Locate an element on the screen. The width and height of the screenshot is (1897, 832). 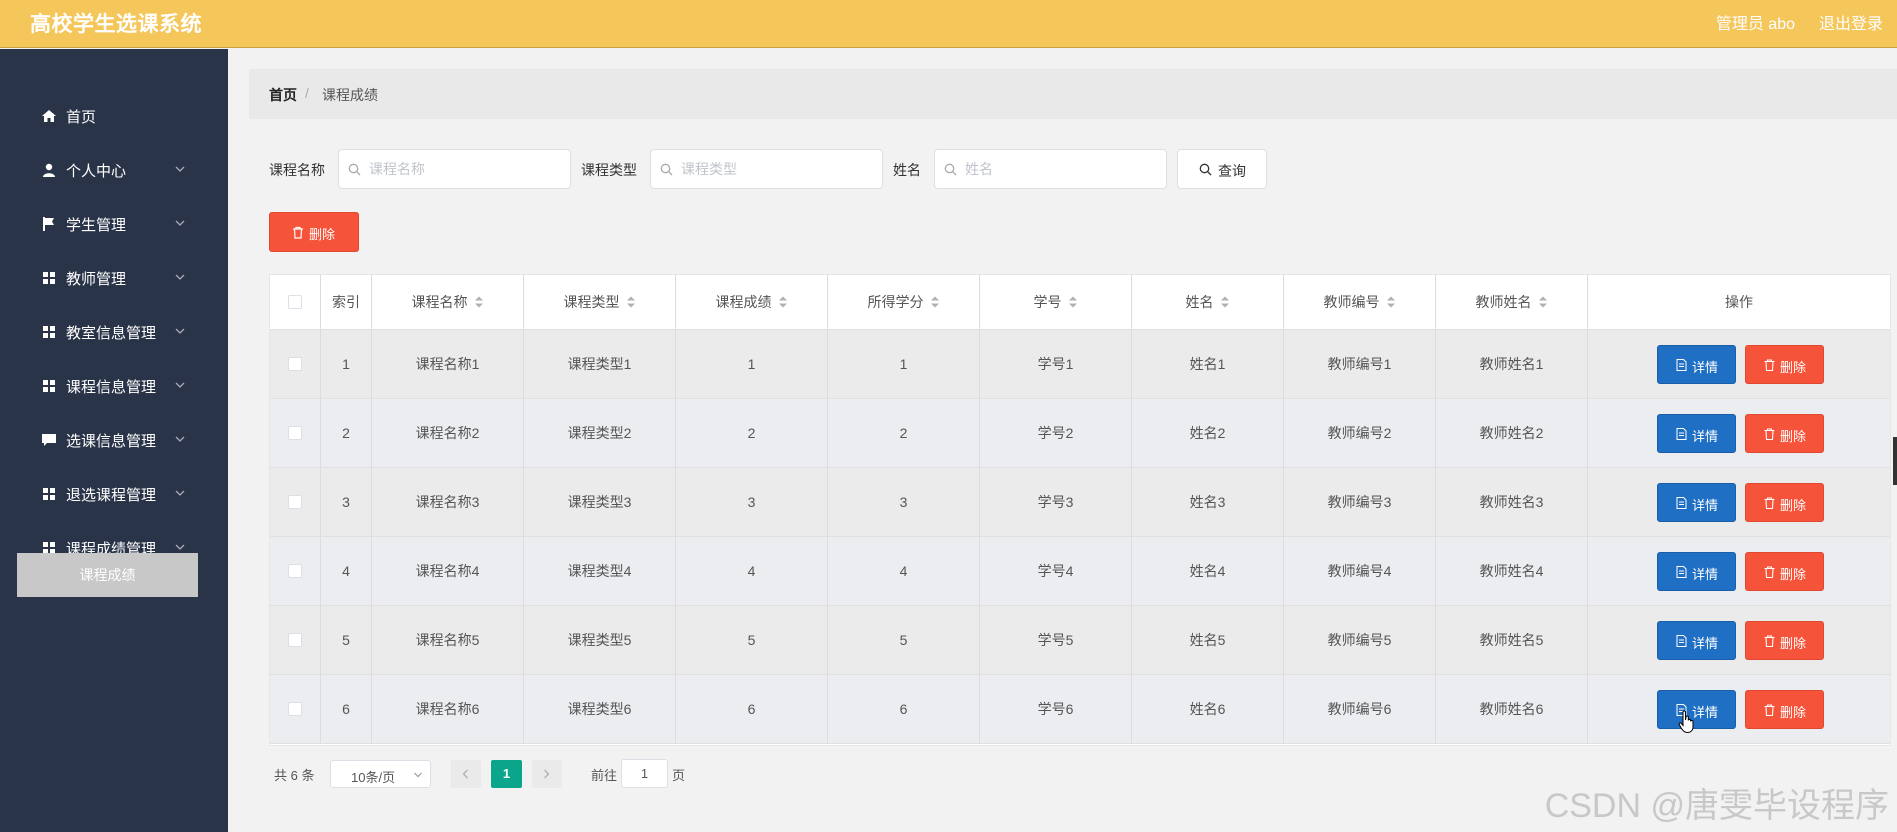
detail-button-label: 详情 is located at coordinates (1705, 643).